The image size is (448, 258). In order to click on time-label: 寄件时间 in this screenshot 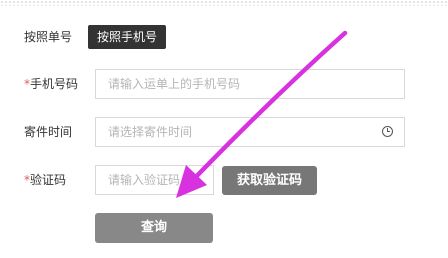, I will do `click(48, 132)`.